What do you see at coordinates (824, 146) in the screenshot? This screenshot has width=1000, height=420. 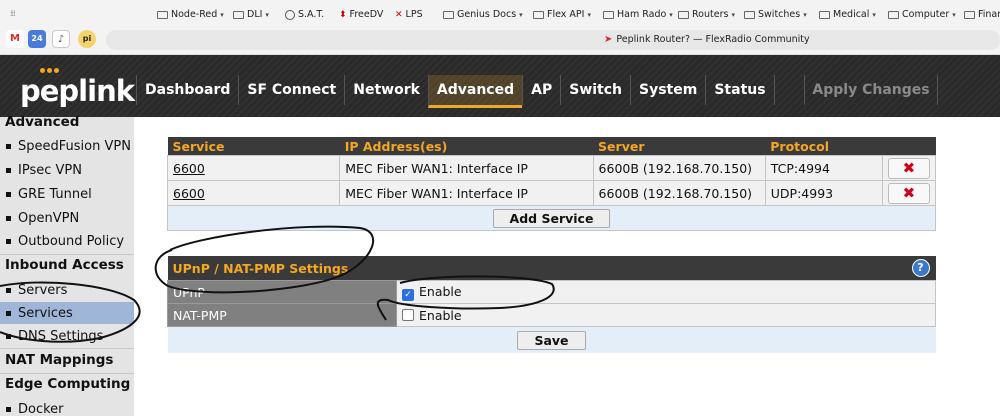 I see `column-header-protocol: Protocol` at bounding box center [824, 146].